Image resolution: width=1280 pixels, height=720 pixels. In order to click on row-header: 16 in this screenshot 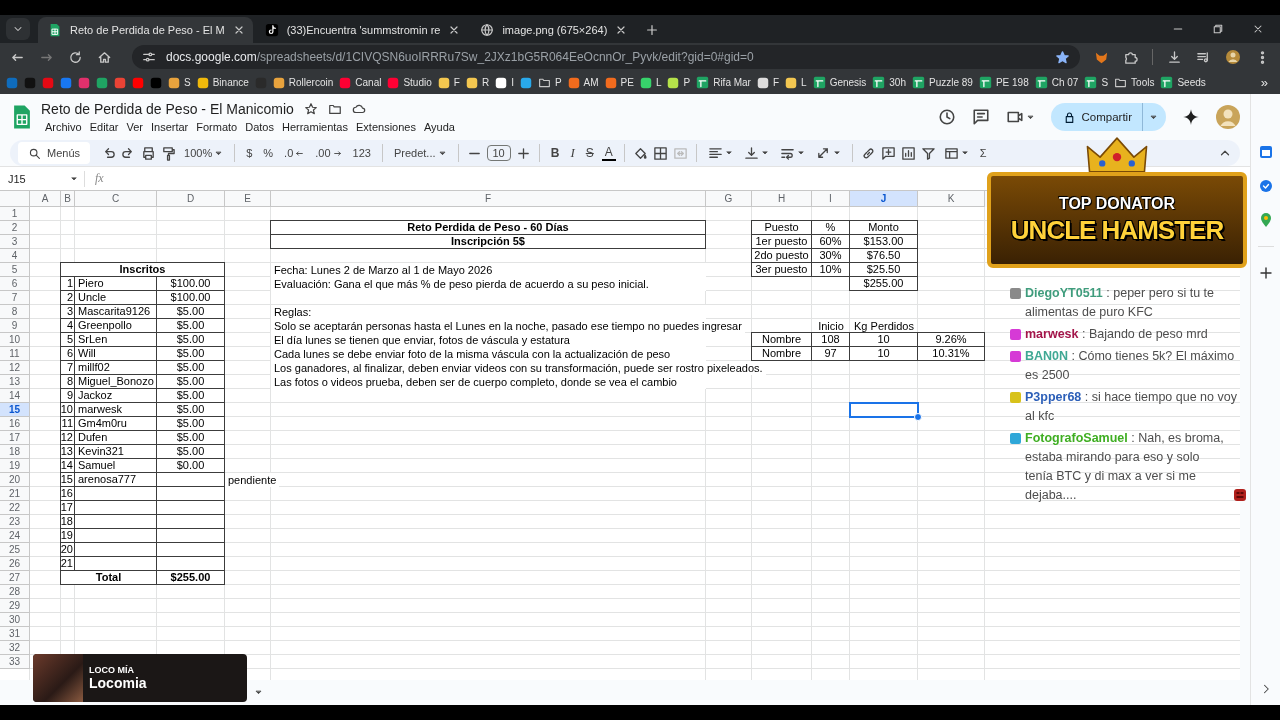, I will do `click(15, 424)`.